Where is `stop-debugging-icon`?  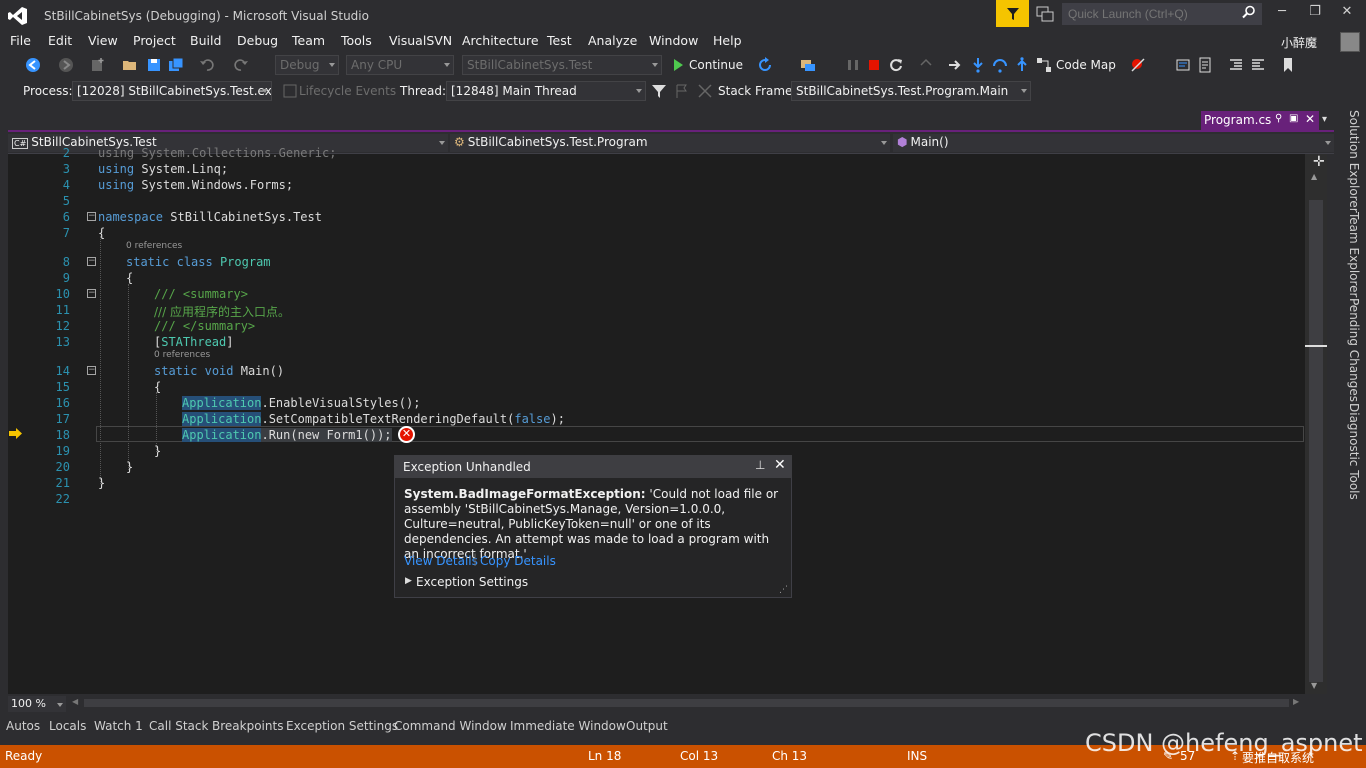
stop-debugging-icon is located at coordinates (874, 65).